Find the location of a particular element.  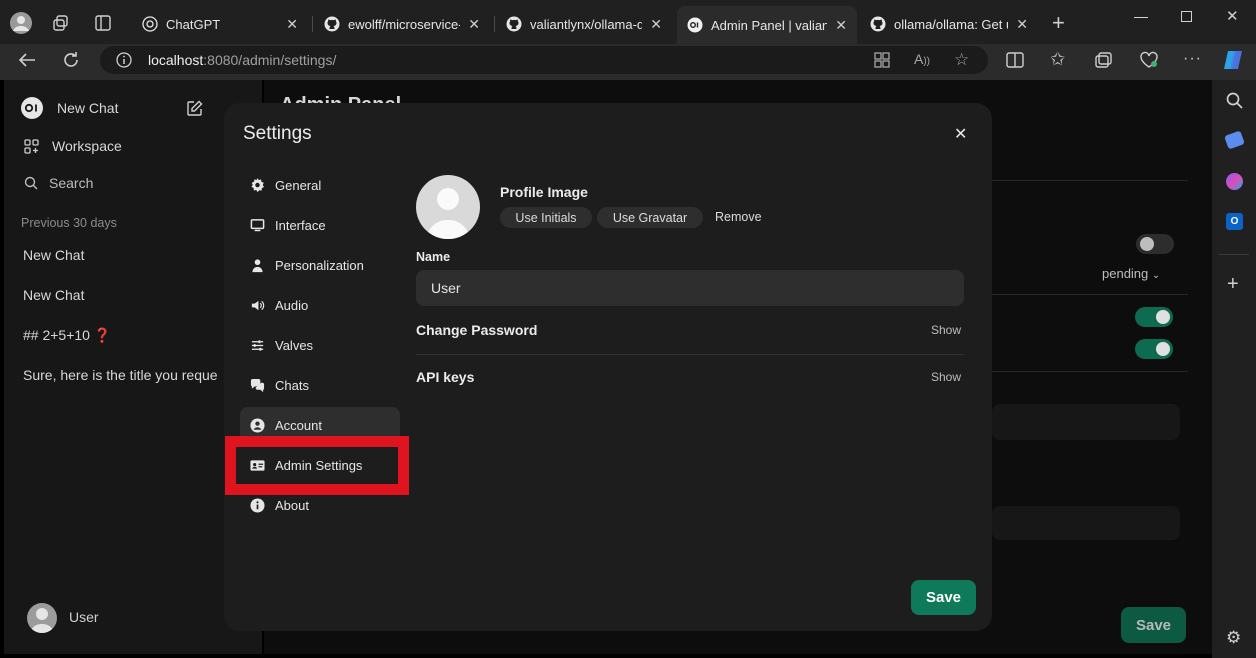

tab-chatgpt: ChatGPT ✕ is located at coordinates (220, 24).